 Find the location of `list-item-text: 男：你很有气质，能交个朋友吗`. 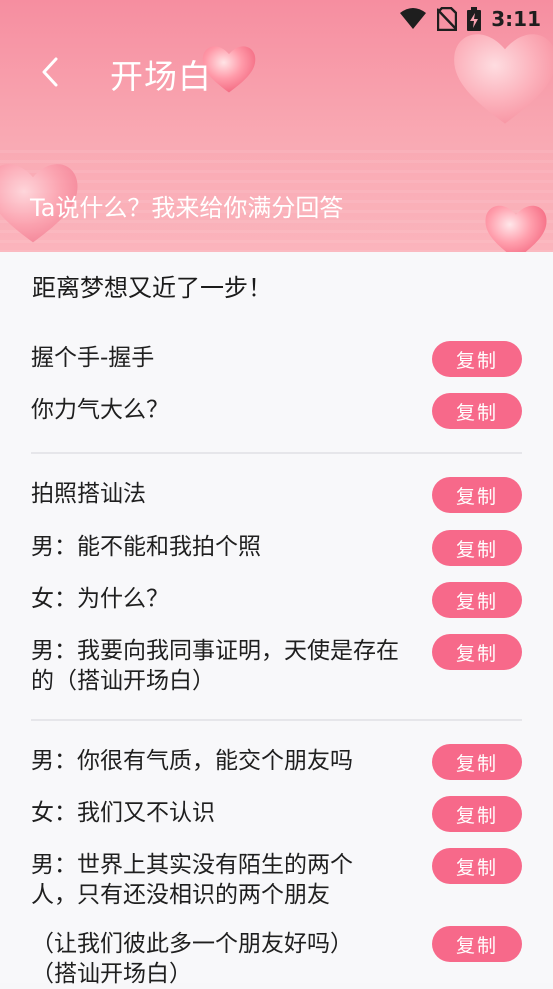

list-item-text: 男：你很有气质，能交个朋友吗 is located at coordinates (192, 761).